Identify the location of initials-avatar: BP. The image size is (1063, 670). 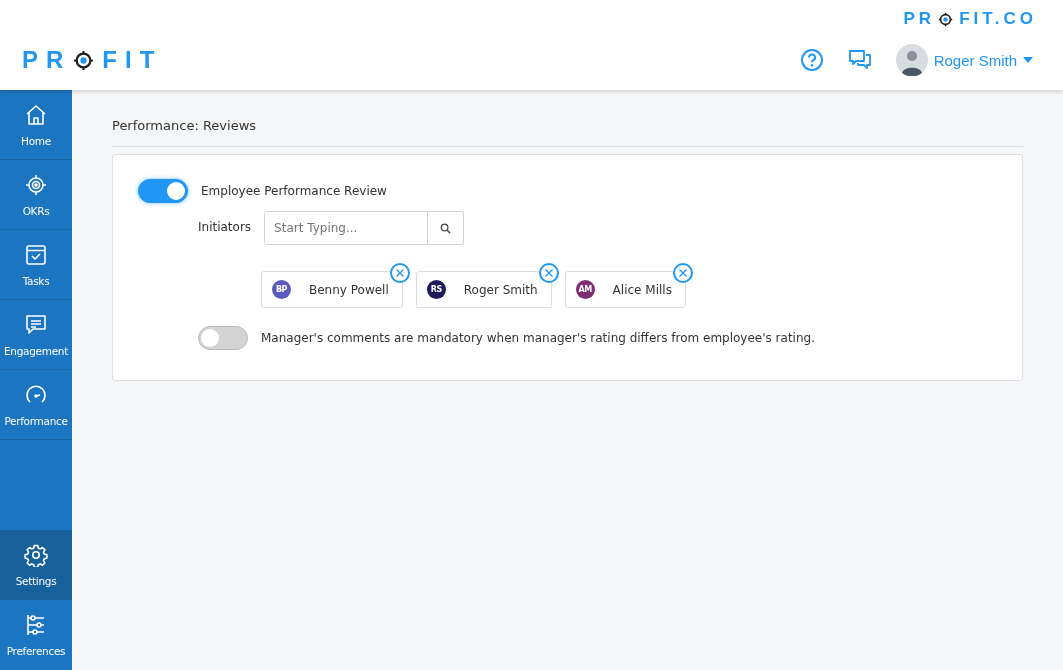
(281, 289).